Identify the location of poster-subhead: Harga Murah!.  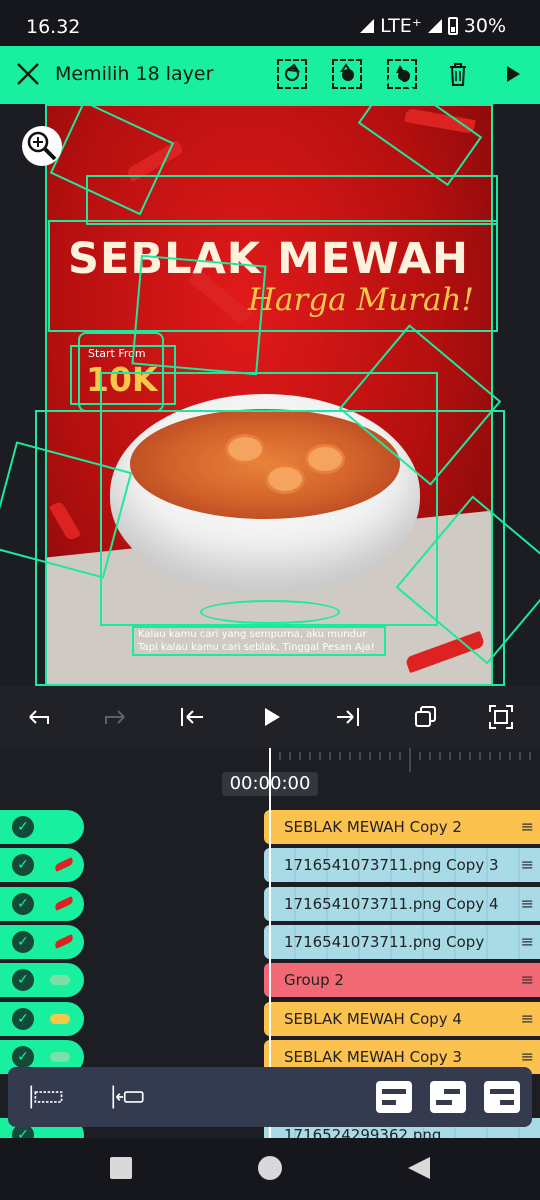
(361, 300).